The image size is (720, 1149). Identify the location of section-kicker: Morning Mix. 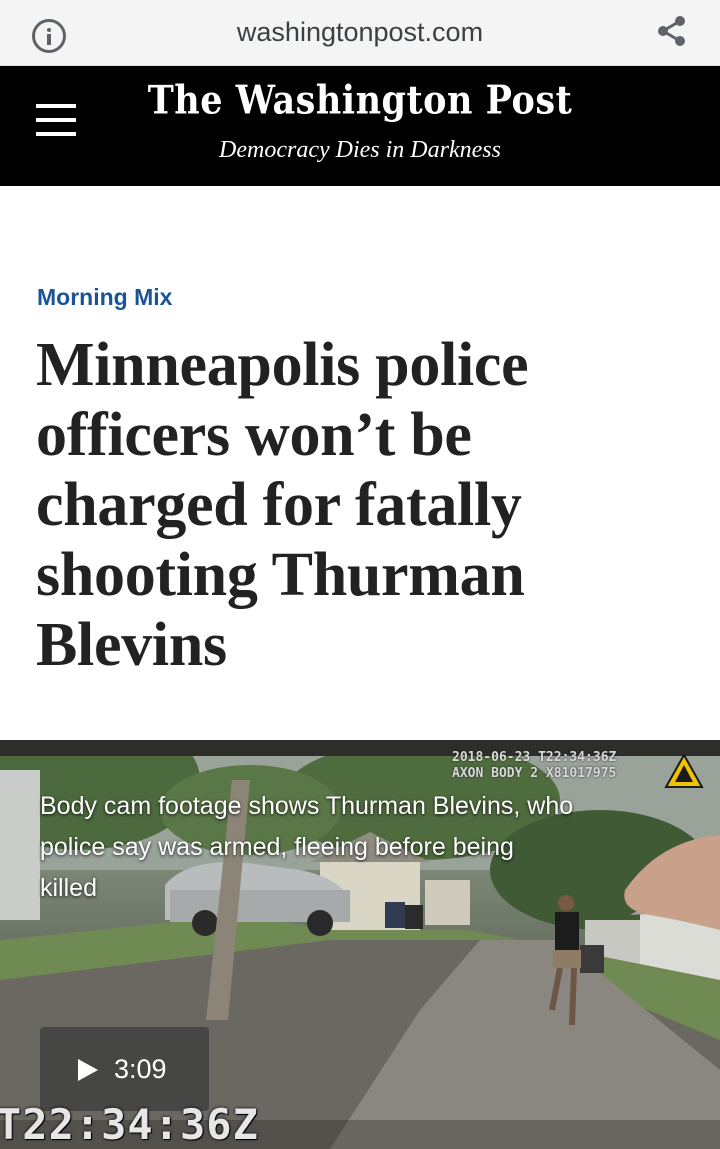
(104, 297).